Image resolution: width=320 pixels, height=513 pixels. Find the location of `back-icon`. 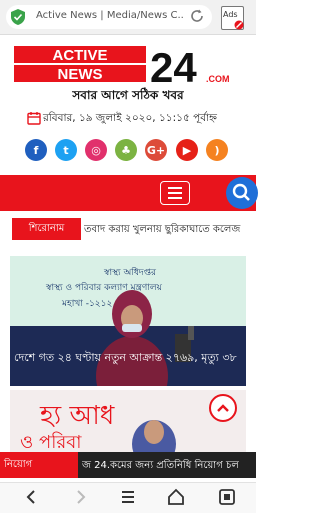

back-icon is located at coordinates (32, 497).